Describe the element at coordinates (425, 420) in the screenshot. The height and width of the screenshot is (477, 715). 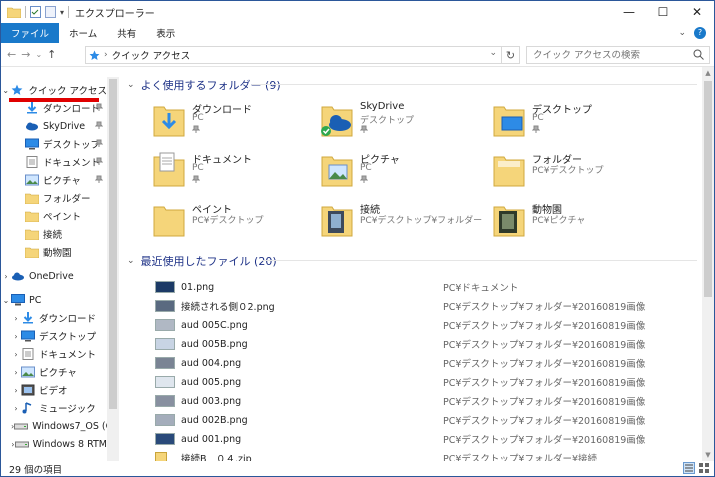
I see `recent-file-row: aud 002B.png PC¥デスクトップ¥フォルダー¥20160819画像` at that location.